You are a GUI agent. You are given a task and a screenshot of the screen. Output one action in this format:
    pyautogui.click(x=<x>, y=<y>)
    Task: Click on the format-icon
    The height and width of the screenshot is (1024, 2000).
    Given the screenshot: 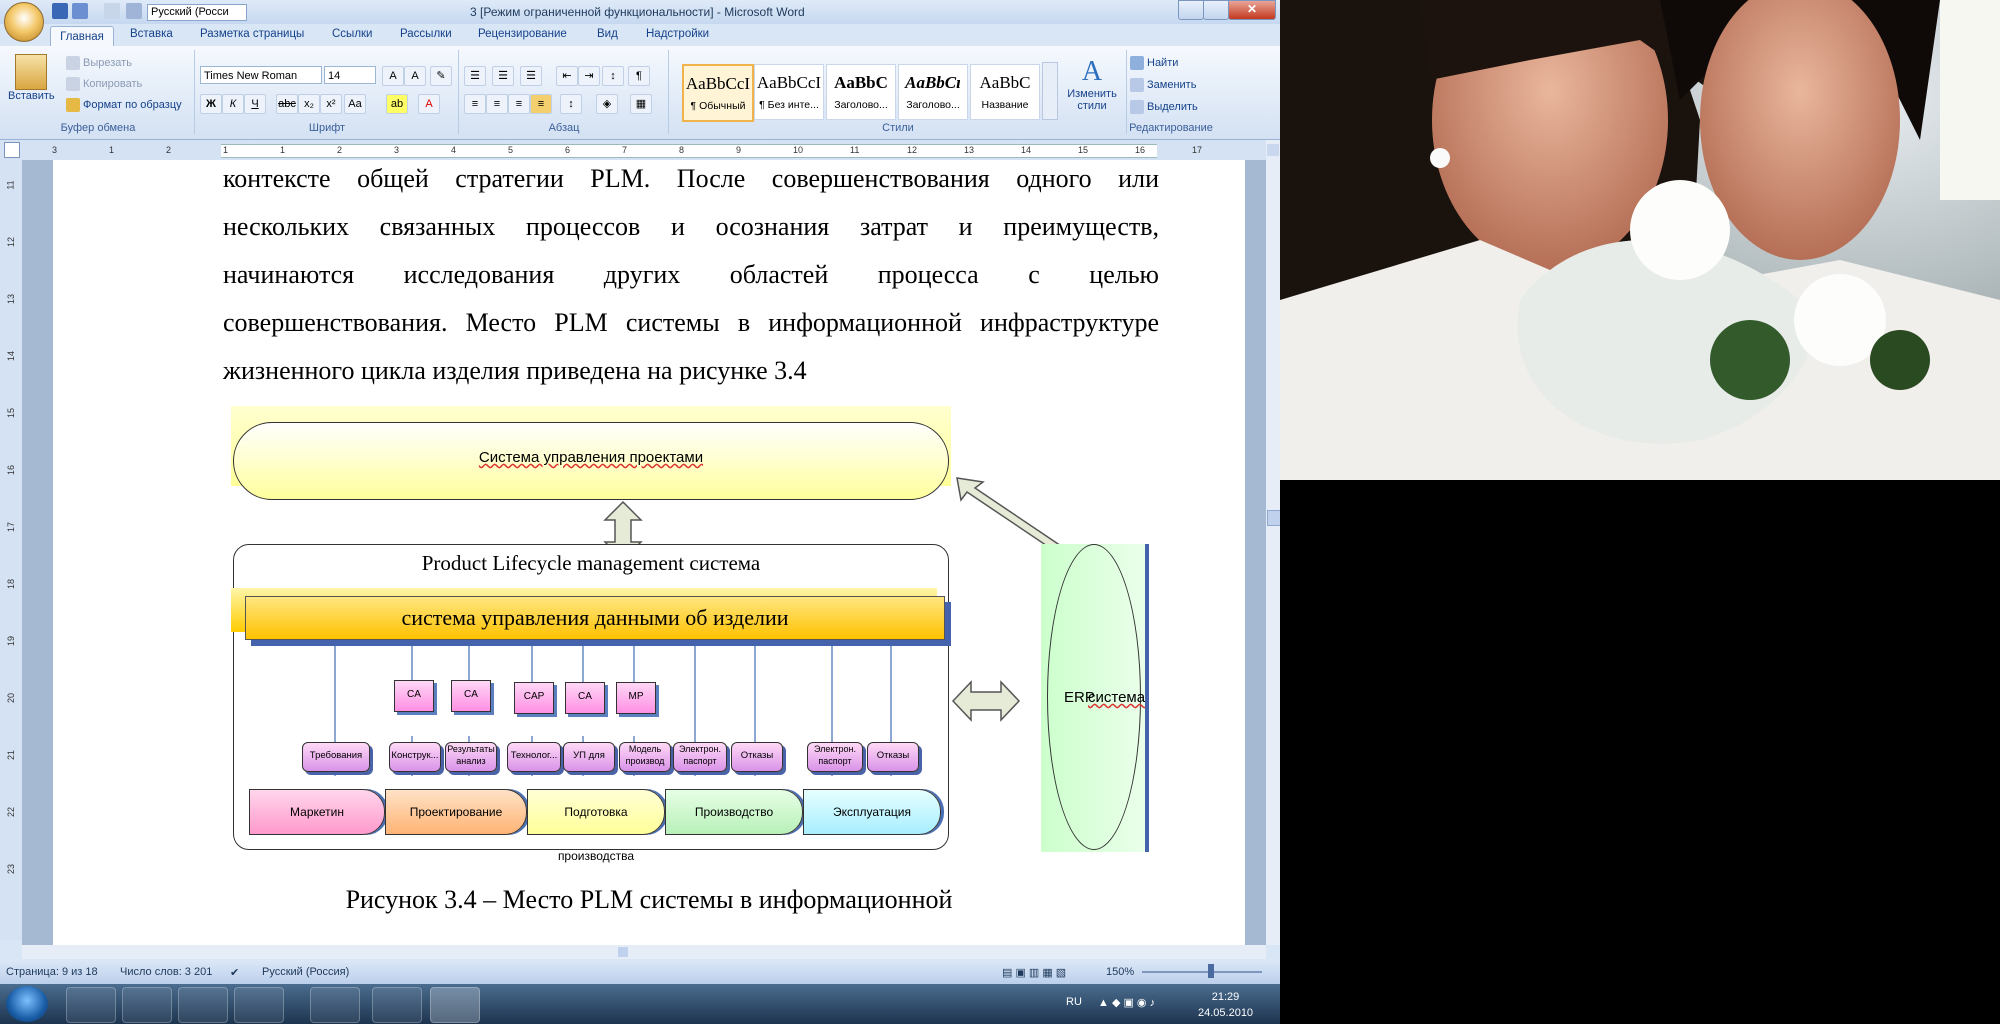 What is the action you would take?
    pyautogui.click(x=134, y=11)
    